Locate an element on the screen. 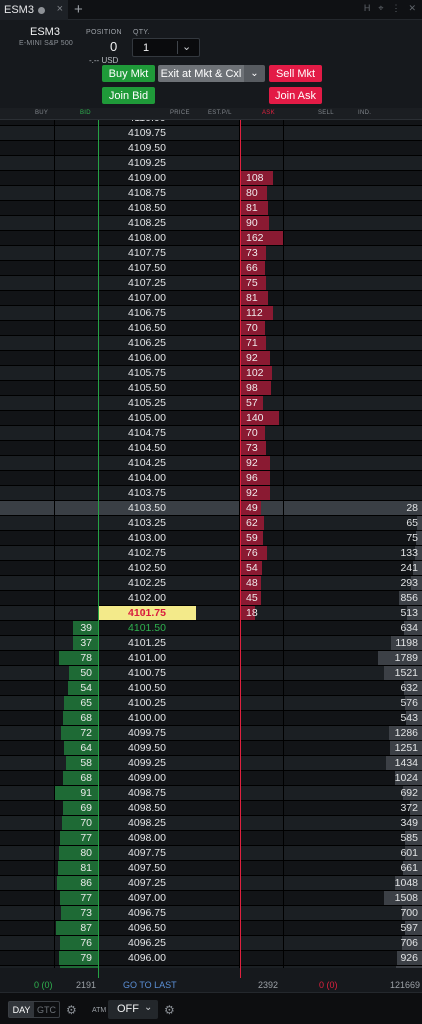 The image size is (422, 1024). bid-cell: 80 is located at coordinates (76, 853).